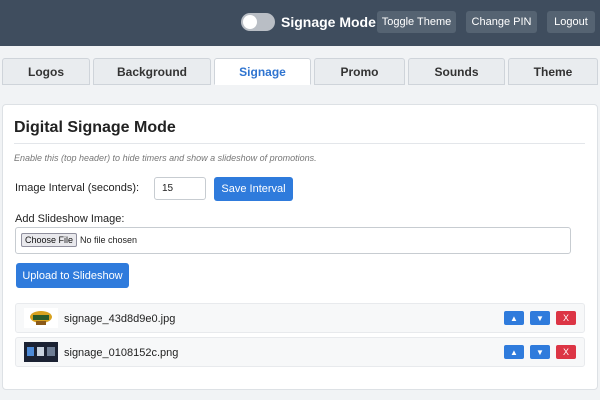 This screenshot has width=600, height=400. What do you see at coordinates (553, 71) in the screenshot?
I see `tab-theme: Theme` at bounding box center [553, 71].